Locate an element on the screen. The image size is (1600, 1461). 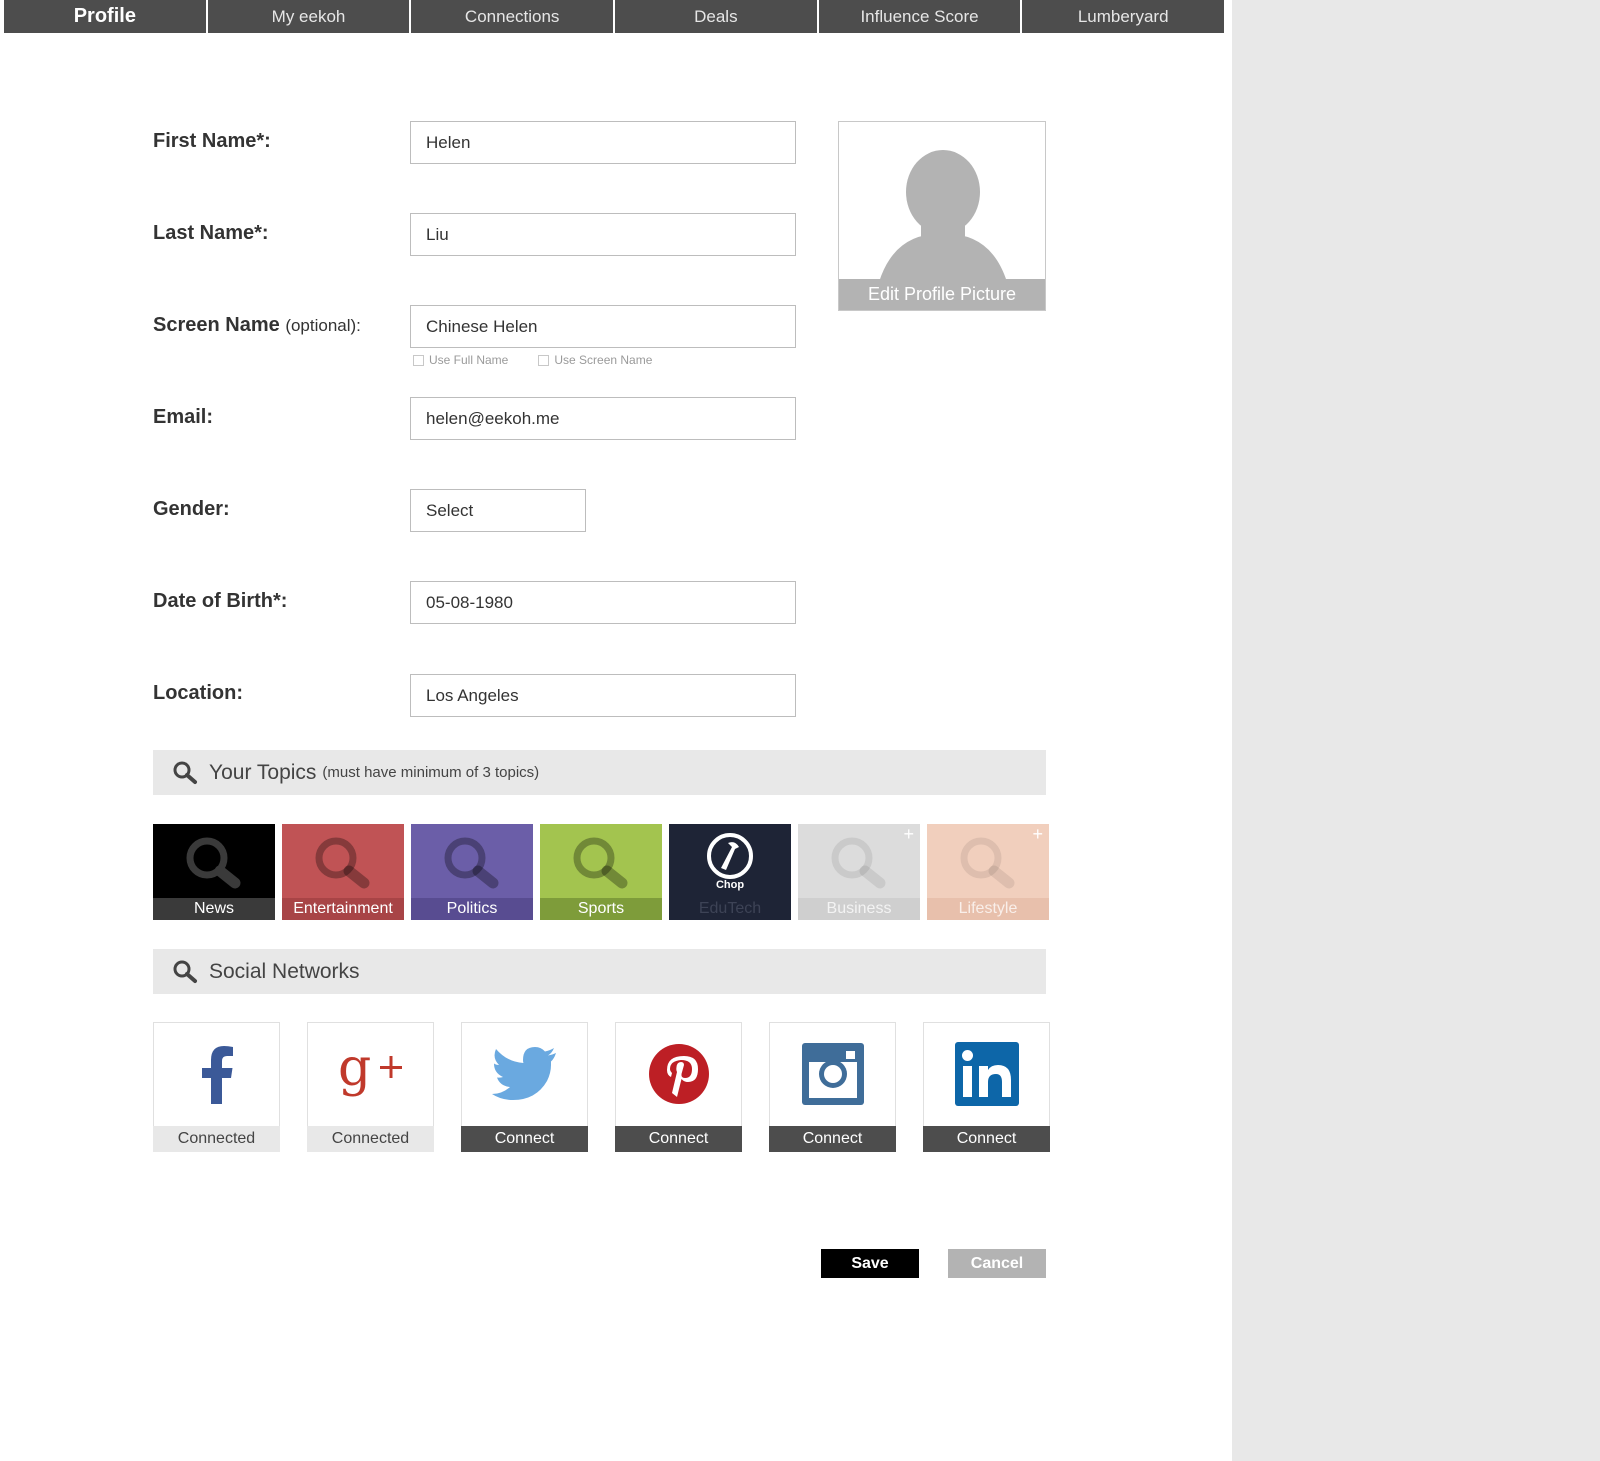
topic-tile-lifestyle: + Lifestyle is located at coordinates (988, 872).